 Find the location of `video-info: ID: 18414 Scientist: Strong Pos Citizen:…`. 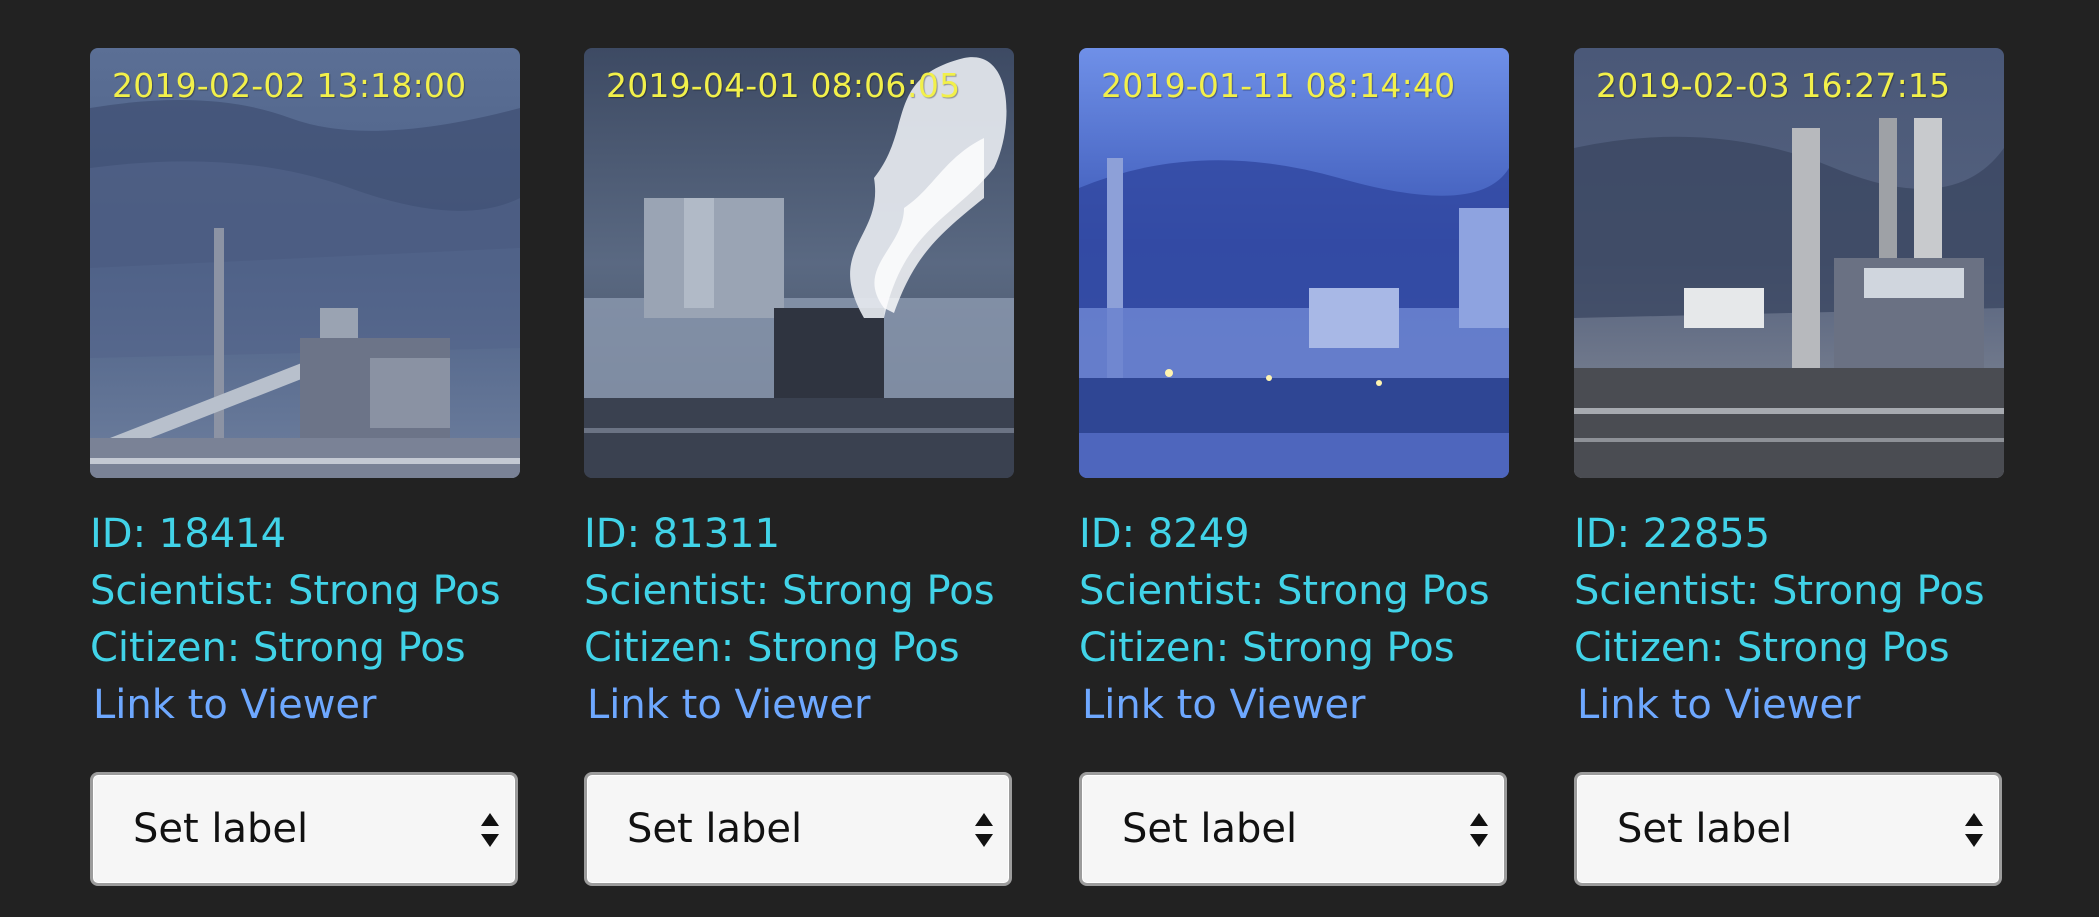

video-info: ID: 18414 Scientist: Strong Pos Citizen:… is located at coordinates (305, 591).